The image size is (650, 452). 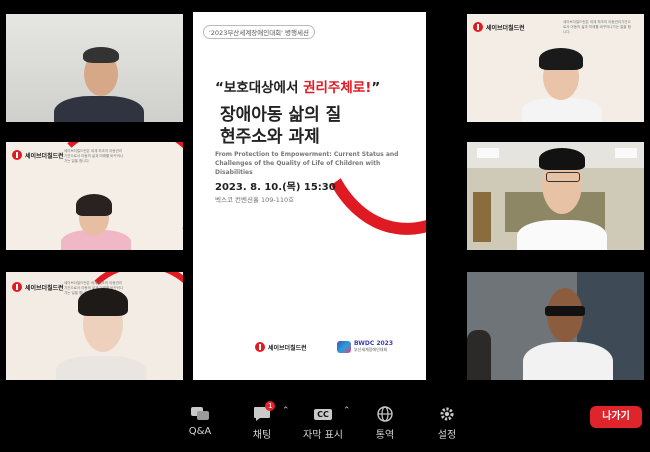 I want to click on slide-date: 2023. 8. 10.(목) 15:30, so click(x=275, y=187).